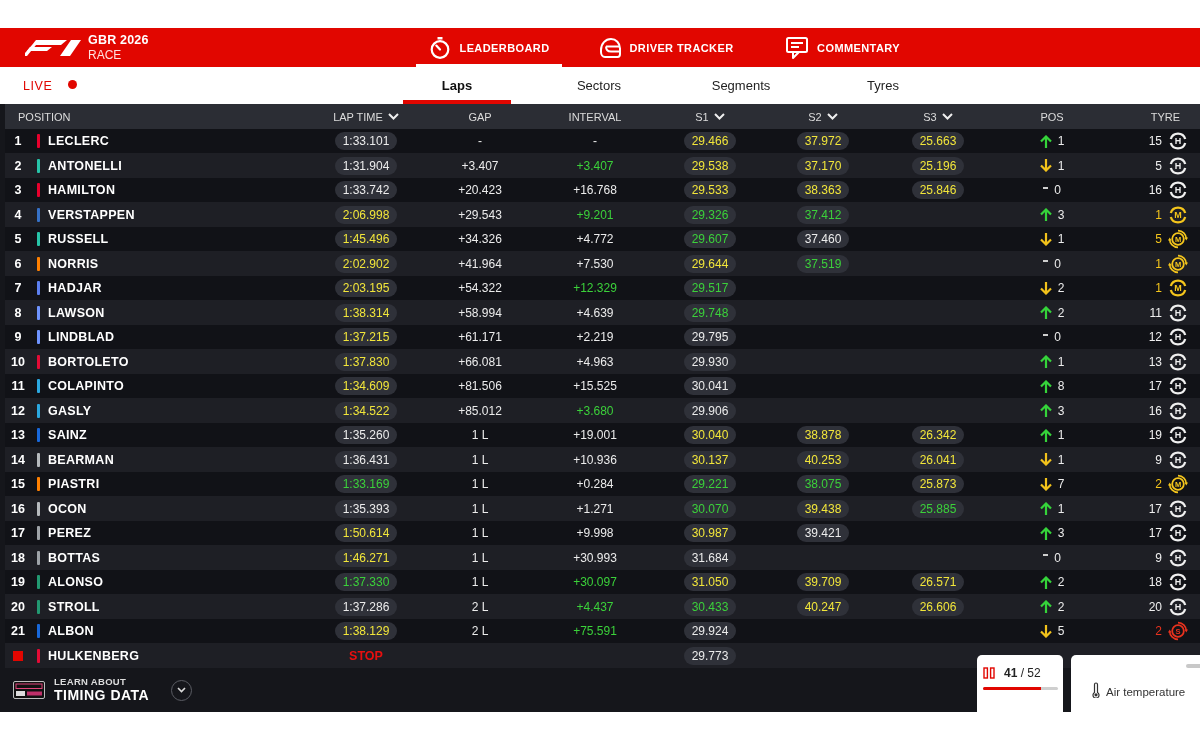 Image resolution: width=1200 pixels, height=729 pixels. What do you see at coordinates (85, 165) in the screenshot?
I see `driver-name: ANTONELLI` at bounding box center [85, 165].